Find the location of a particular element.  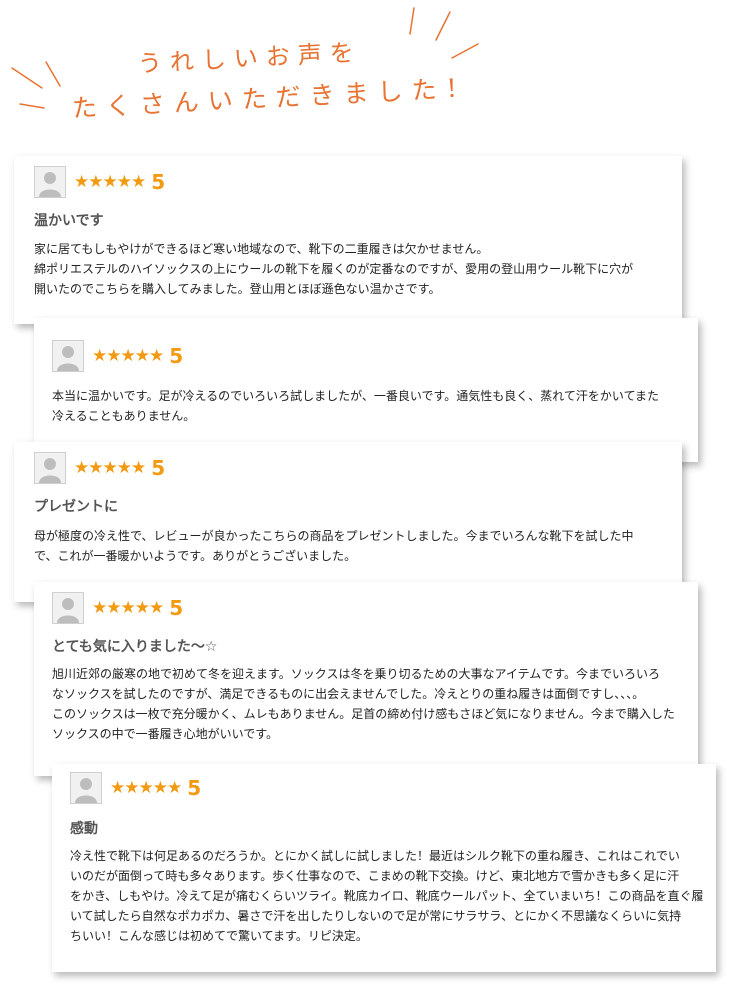

review-title: 温かいです is located at coordinates (69, 221).